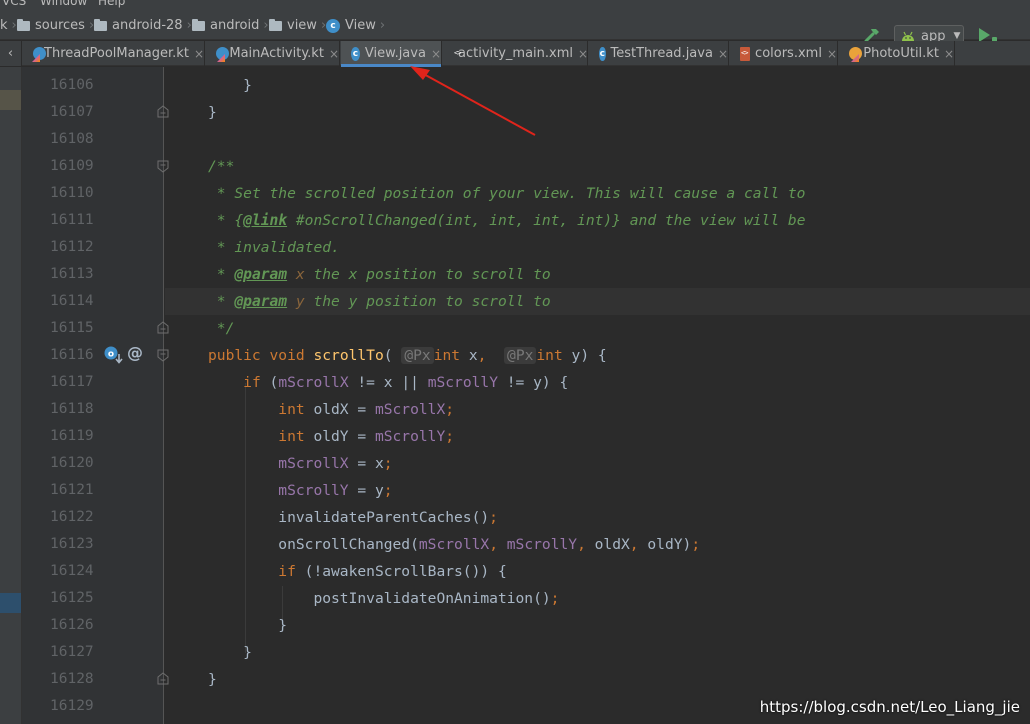 This screenshot has height=724, width=1030. I want to click on breadcrumb-fragment-label: k, so click(4, 25).